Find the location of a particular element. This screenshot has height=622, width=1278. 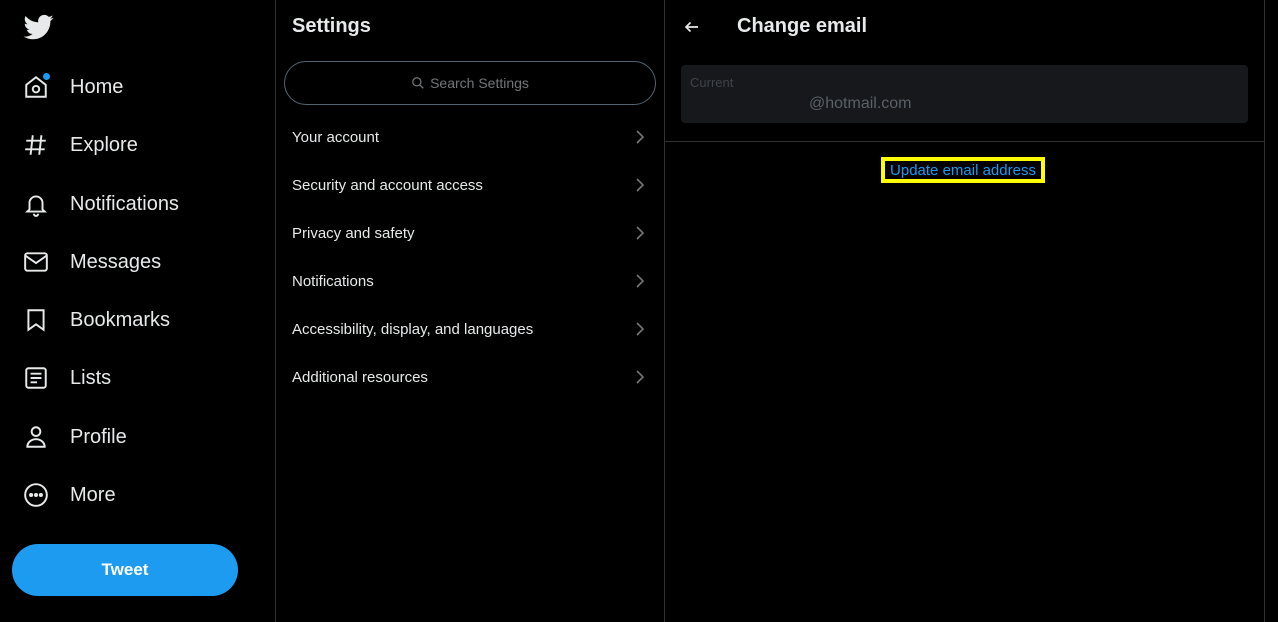

notification-dot is located at coordinates (46, 76).